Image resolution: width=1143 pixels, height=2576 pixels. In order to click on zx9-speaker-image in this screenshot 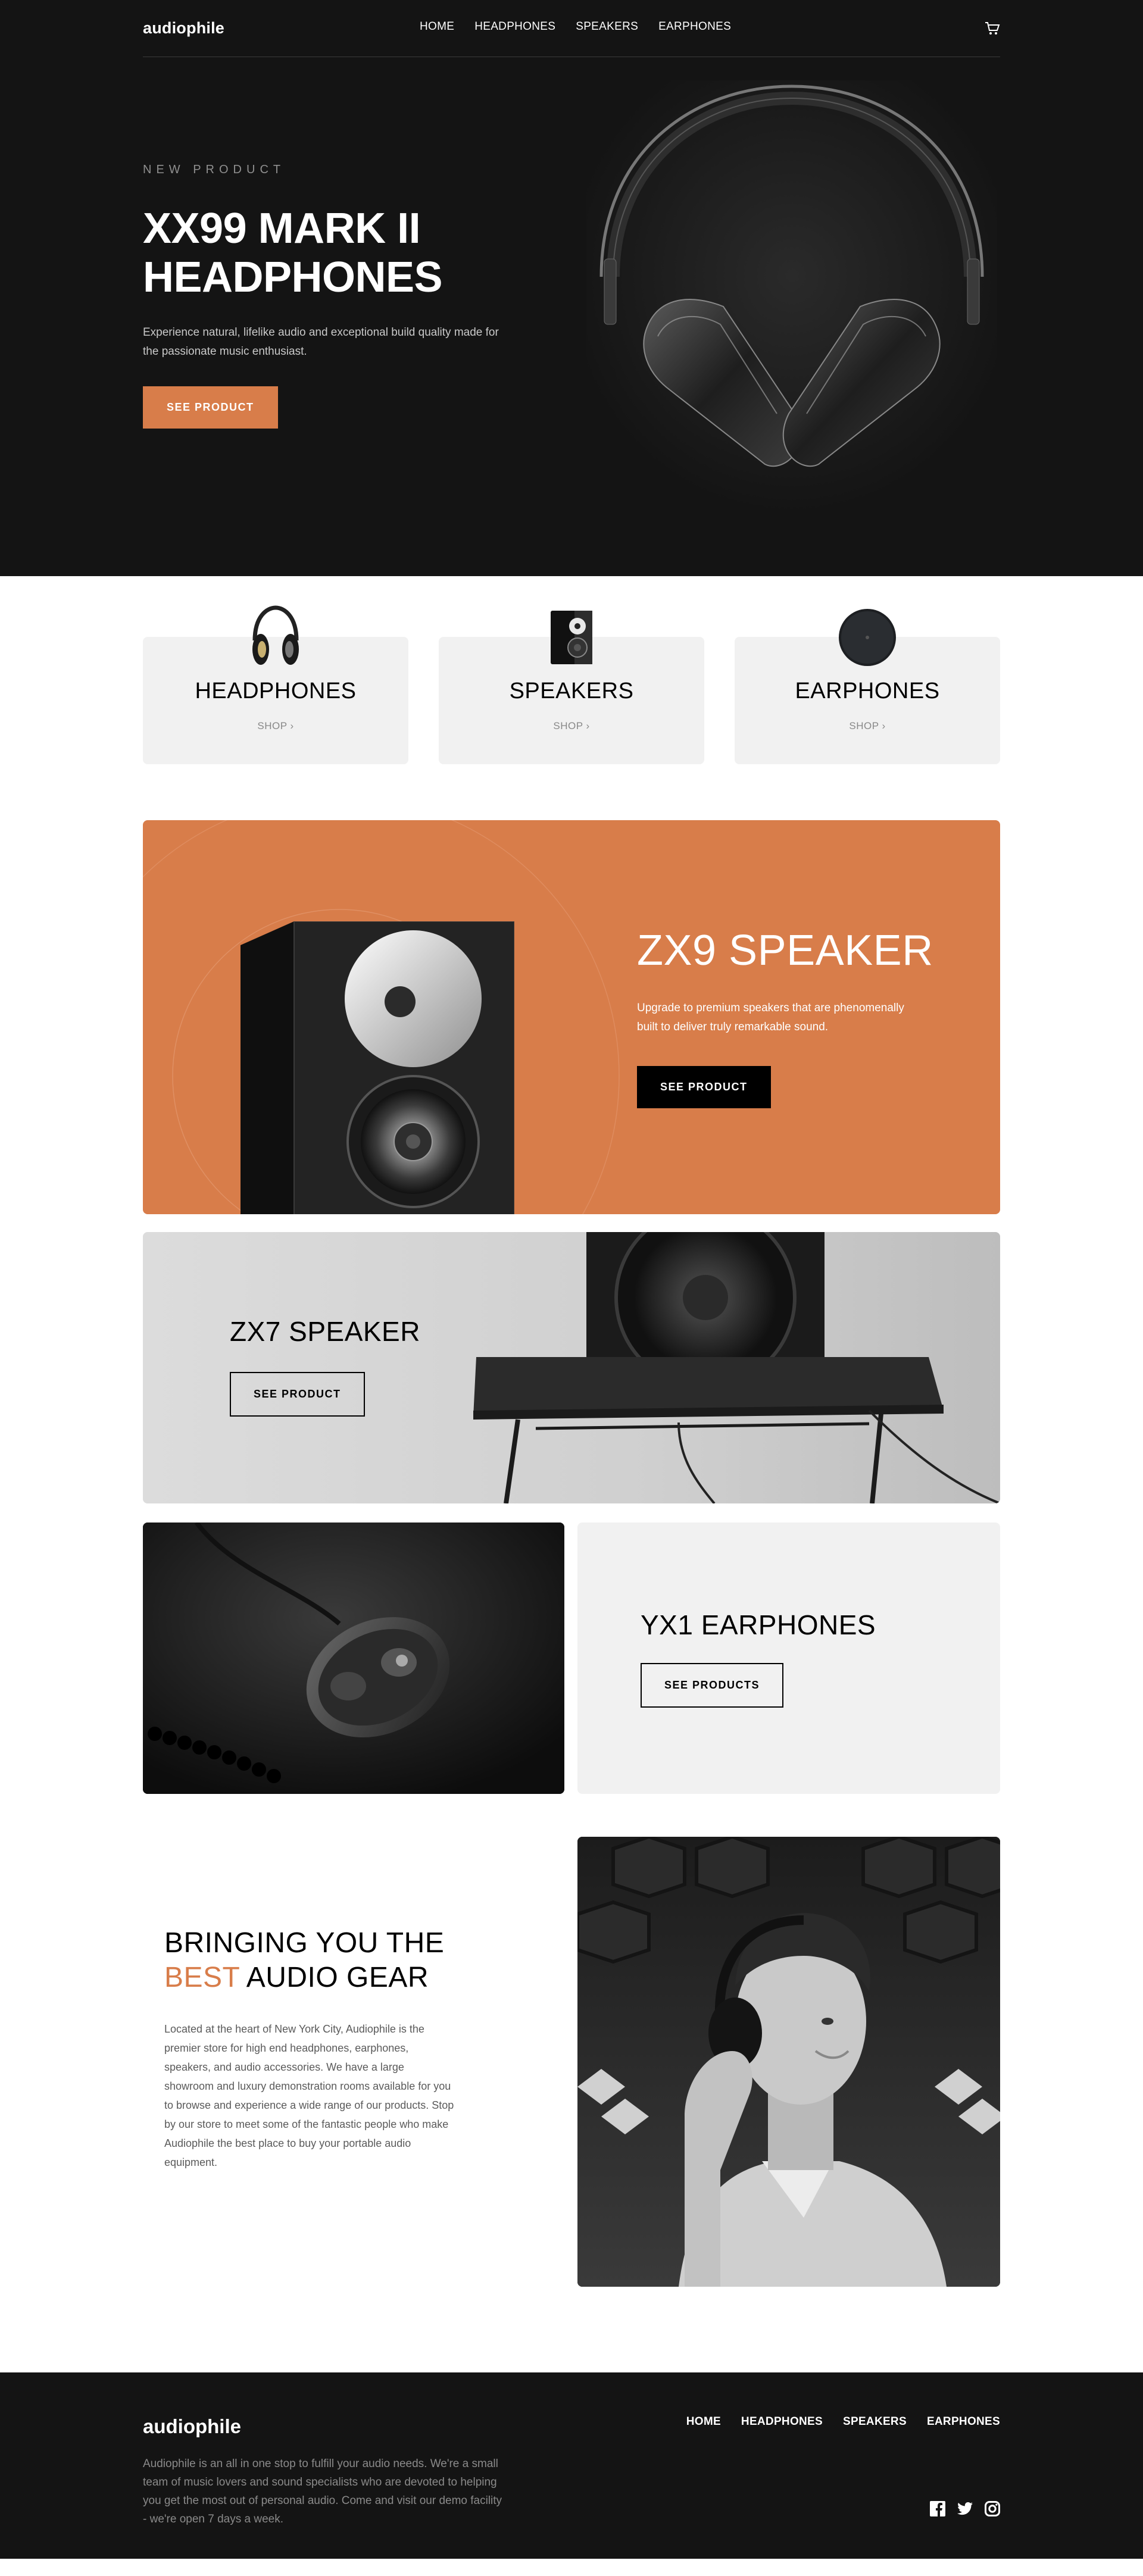, I will do `click(377, 1067)`.